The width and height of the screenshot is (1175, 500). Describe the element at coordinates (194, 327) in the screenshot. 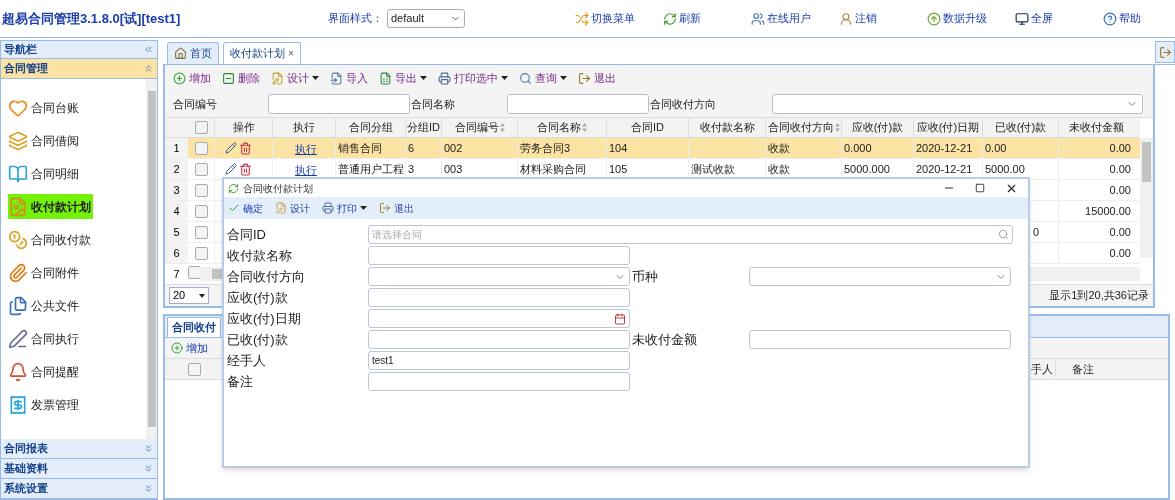

I see `tab: 合同收付` at that location.